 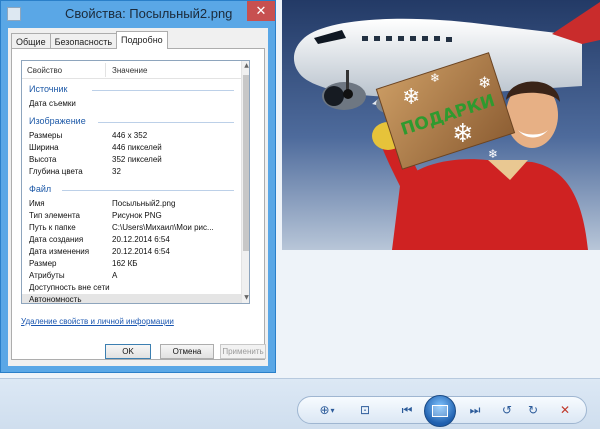 I want to click on row-attributes: Атрибуты A, so click(x=131, y=276).